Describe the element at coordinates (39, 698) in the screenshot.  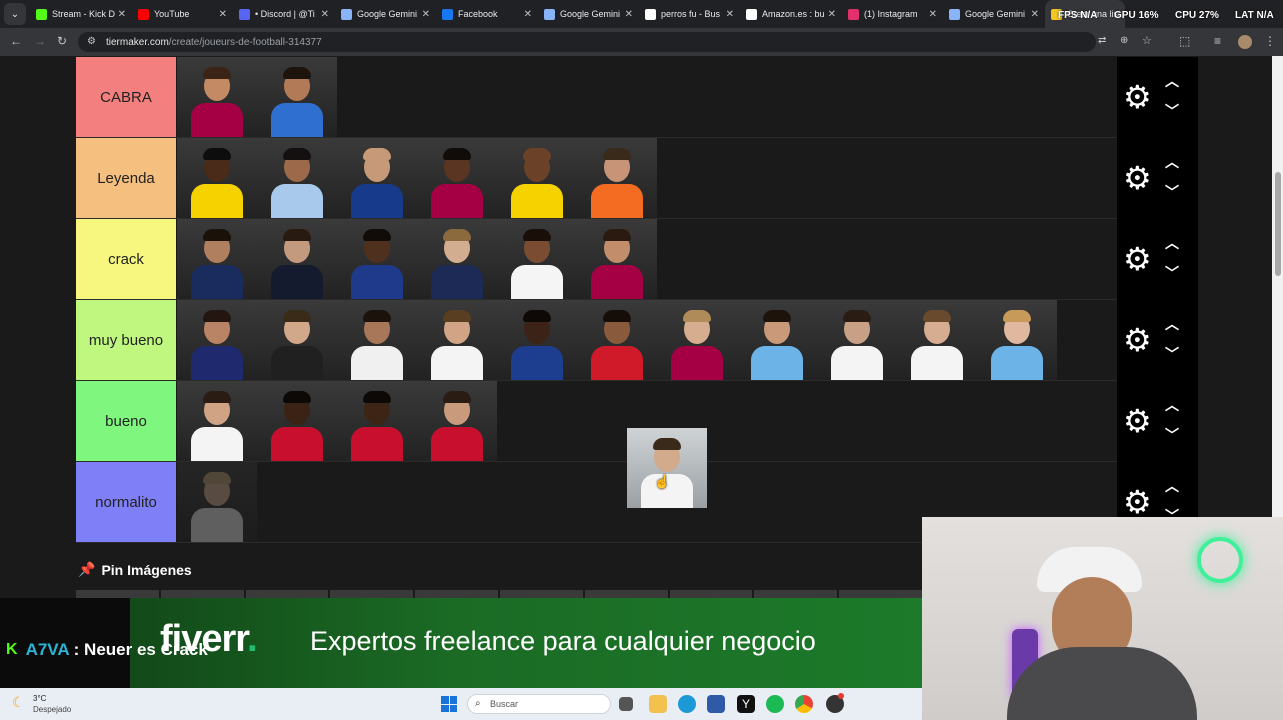
I see `weather-temp: 3°C` at that location.